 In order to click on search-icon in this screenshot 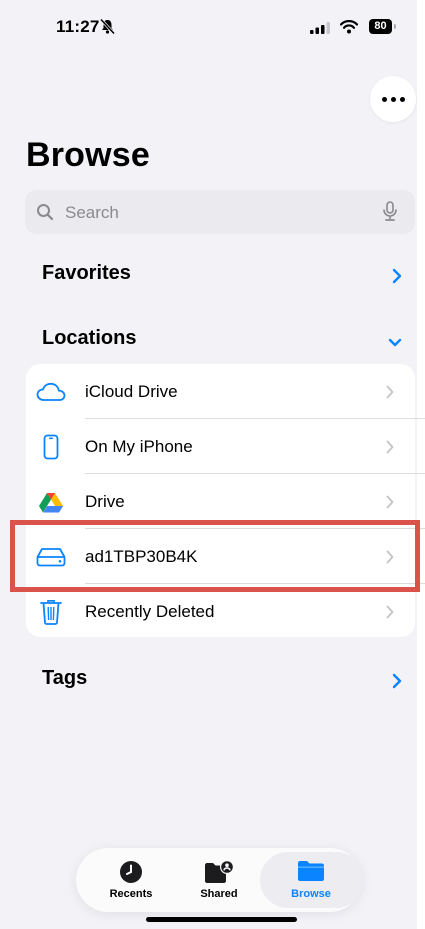, I will do `click(45, 214)`.